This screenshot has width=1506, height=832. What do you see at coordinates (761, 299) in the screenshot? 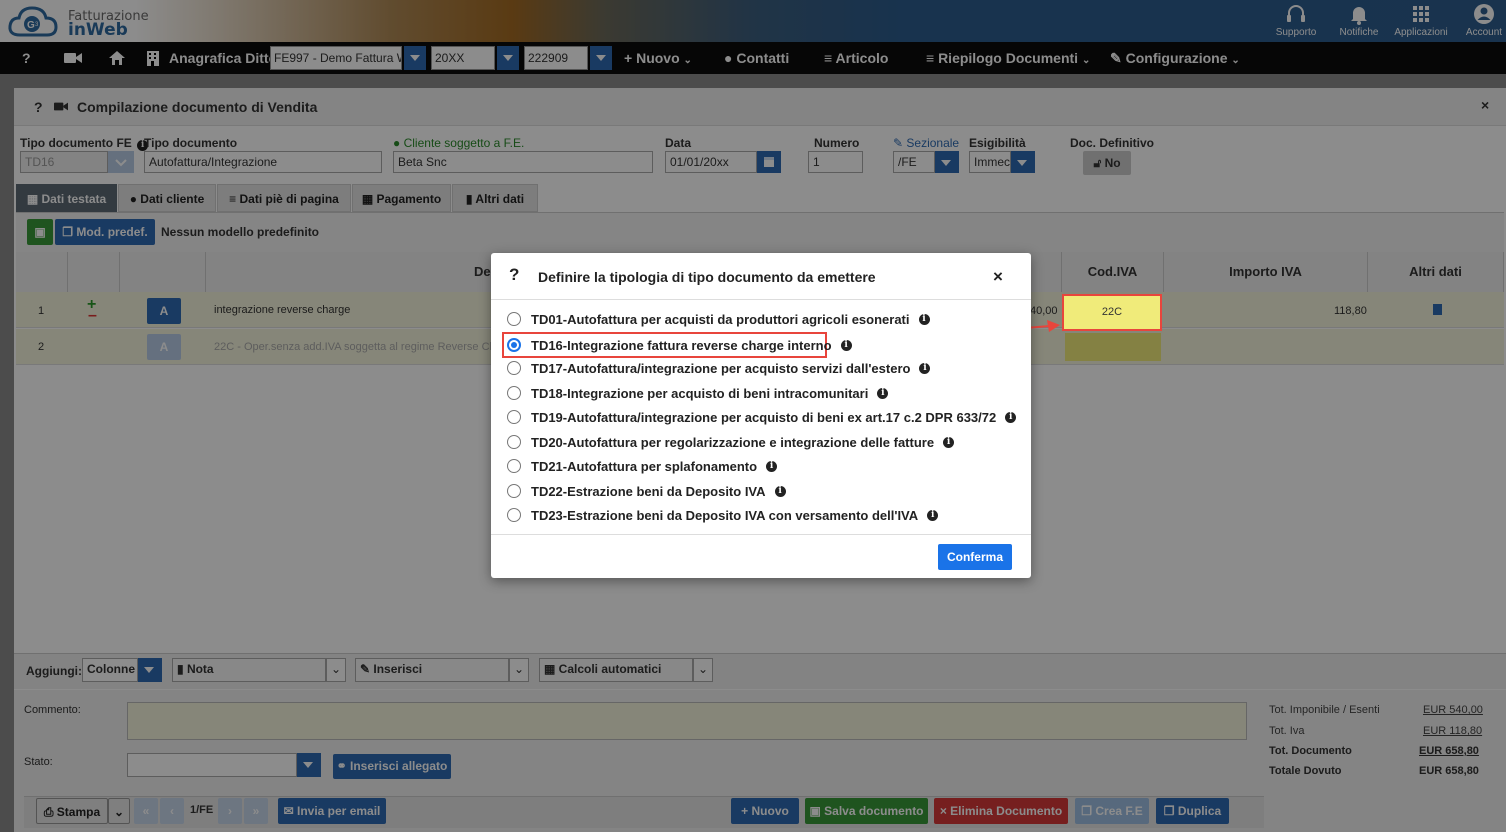
I see `modal-header-divider` at bounding box center [761, 299].